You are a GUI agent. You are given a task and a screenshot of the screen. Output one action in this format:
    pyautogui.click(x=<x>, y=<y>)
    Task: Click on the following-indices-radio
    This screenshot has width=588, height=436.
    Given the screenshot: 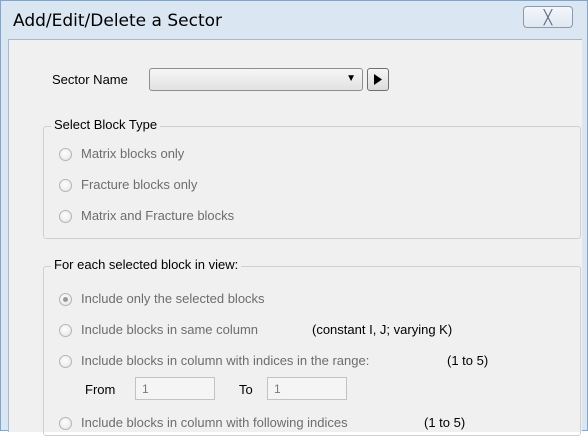 What is the action you would take?
    pyautogui.click(x=65, y=423)
    